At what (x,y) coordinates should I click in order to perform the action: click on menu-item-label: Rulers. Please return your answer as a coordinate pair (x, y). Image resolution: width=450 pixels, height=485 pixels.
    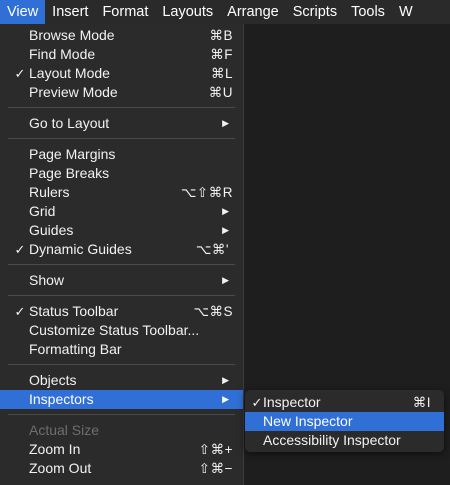
    Looking at the image, I should click on (49, 192).